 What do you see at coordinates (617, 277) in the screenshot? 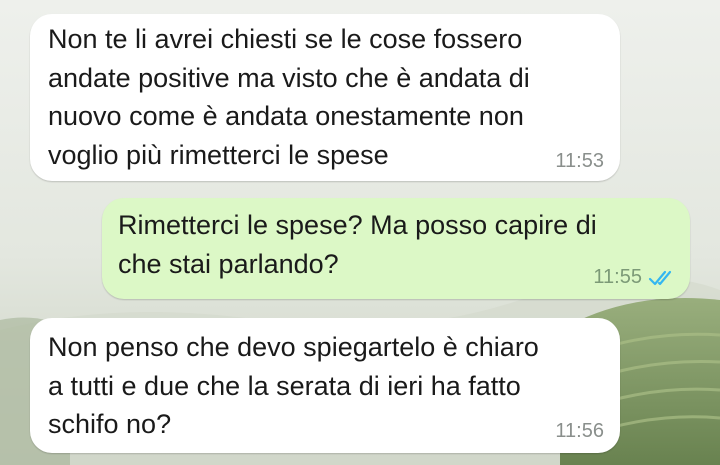
I see `message-time: 11:55` at bounding box center [617, 277].